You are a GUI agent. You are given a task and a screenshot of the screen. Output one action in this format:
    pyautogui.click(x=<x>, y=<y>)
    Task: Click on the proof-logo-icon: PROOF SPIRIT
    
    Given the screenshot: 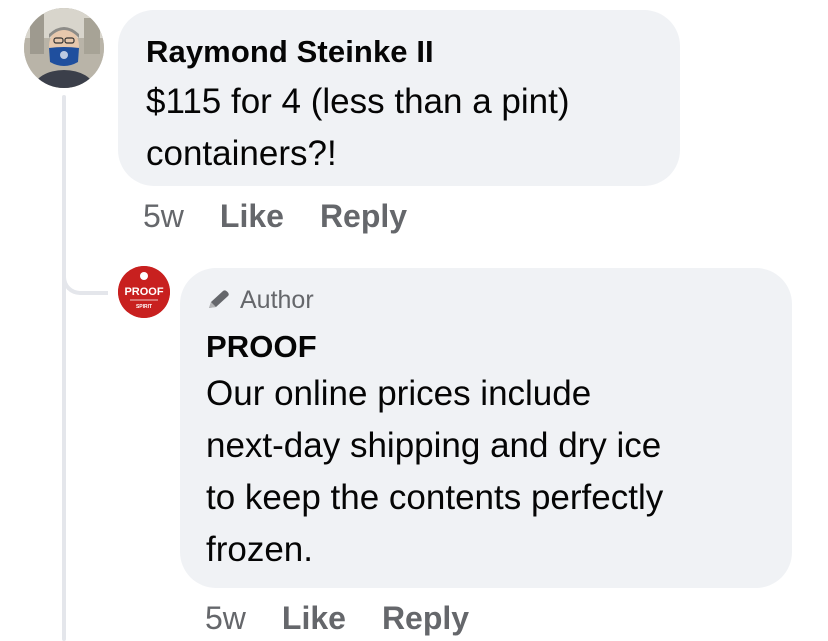 What is the action you would take?
    pyautogui.click(x=144, y=292)
    